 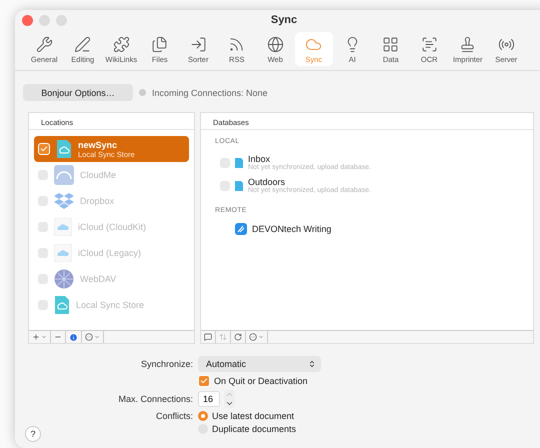 What do you see at coordinates (237, 44) in the screenshot?
I see `rss-icon` at bounding box center [237, 44].